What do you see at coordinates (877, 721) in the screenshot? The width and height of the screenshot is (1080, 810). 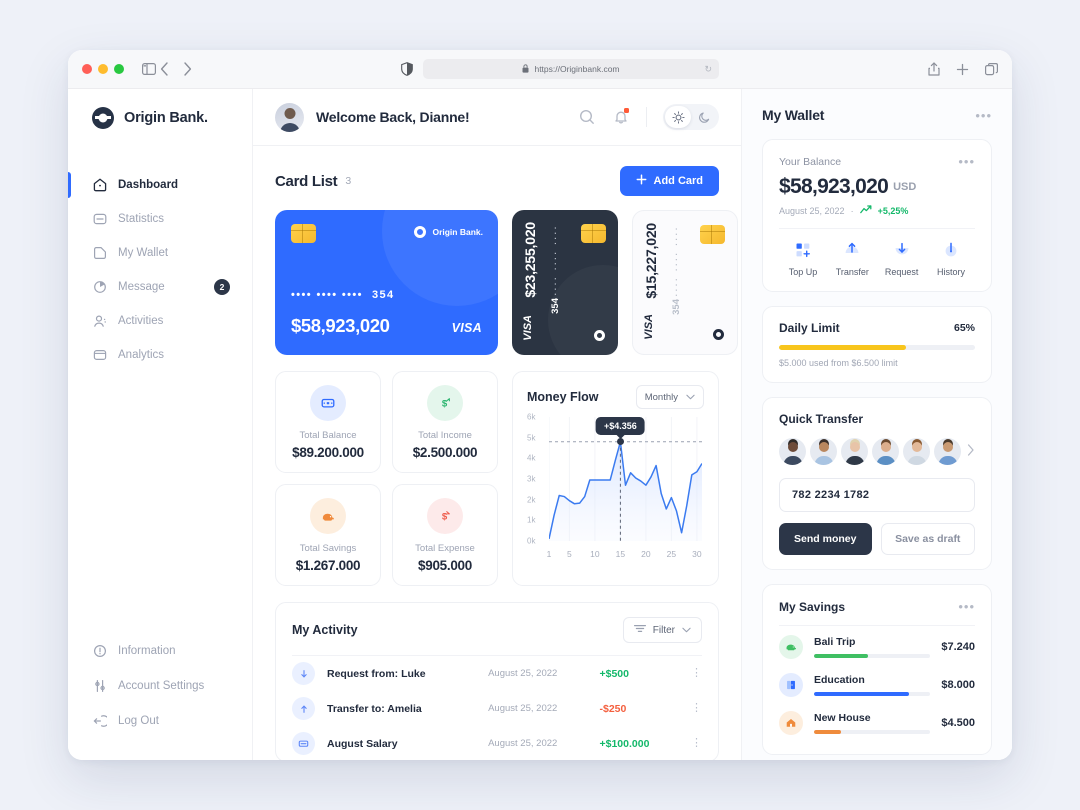 I see `list-item: New House $4.500` at bounding box center [877, 721].